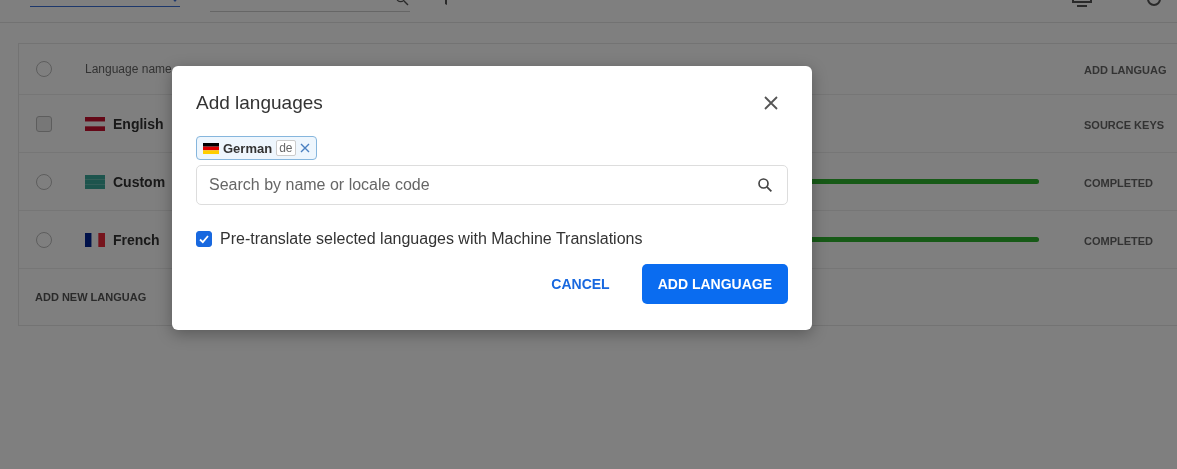 The image size is (1177, 469). I want to click on search-field: Search by name or locale code, so click(492, 185).